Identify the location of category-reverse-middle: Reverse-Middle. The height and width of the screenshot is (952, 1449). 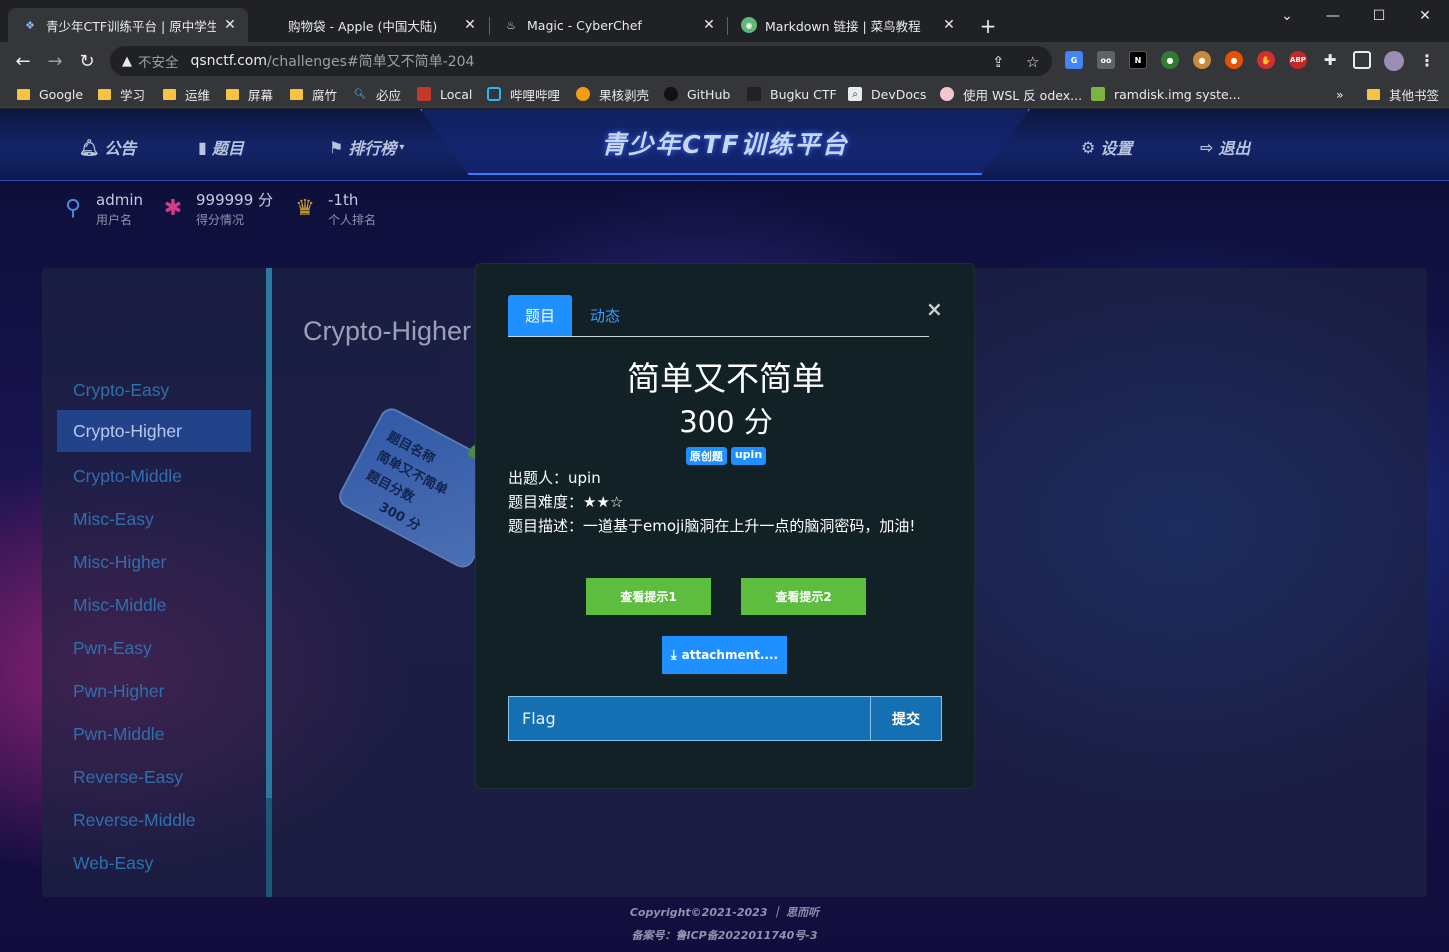
(154, 820).